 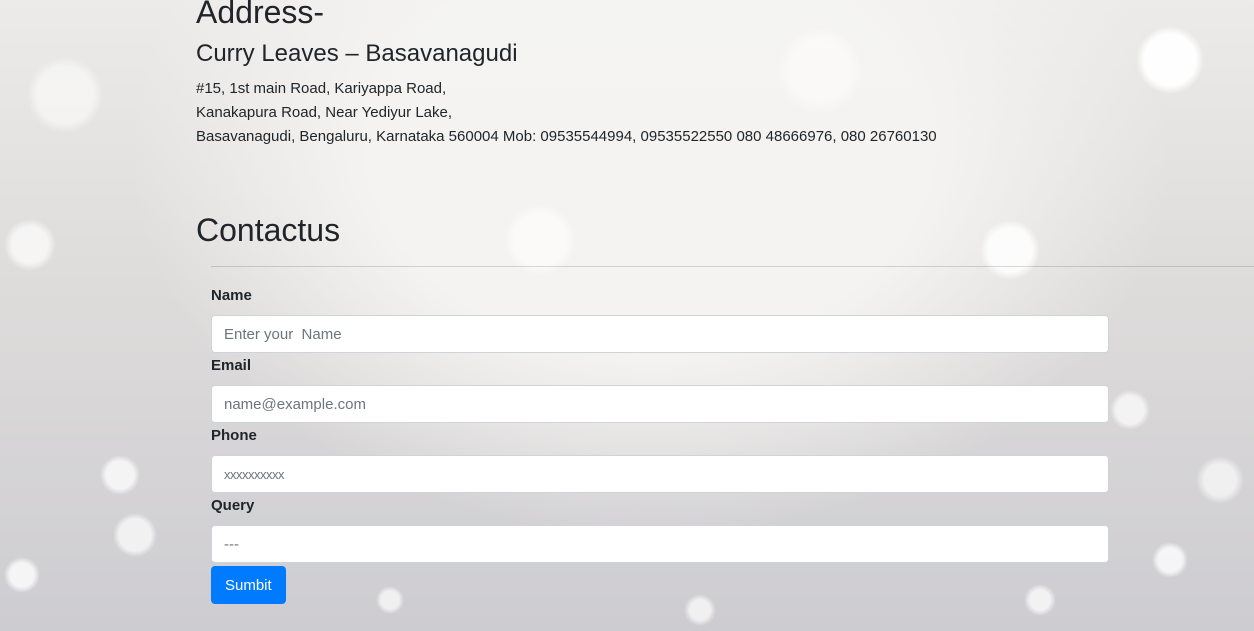 I want to click on address-line: Kanakapura Road, Near Yediyur Lake,, so click(x=324, y=112).